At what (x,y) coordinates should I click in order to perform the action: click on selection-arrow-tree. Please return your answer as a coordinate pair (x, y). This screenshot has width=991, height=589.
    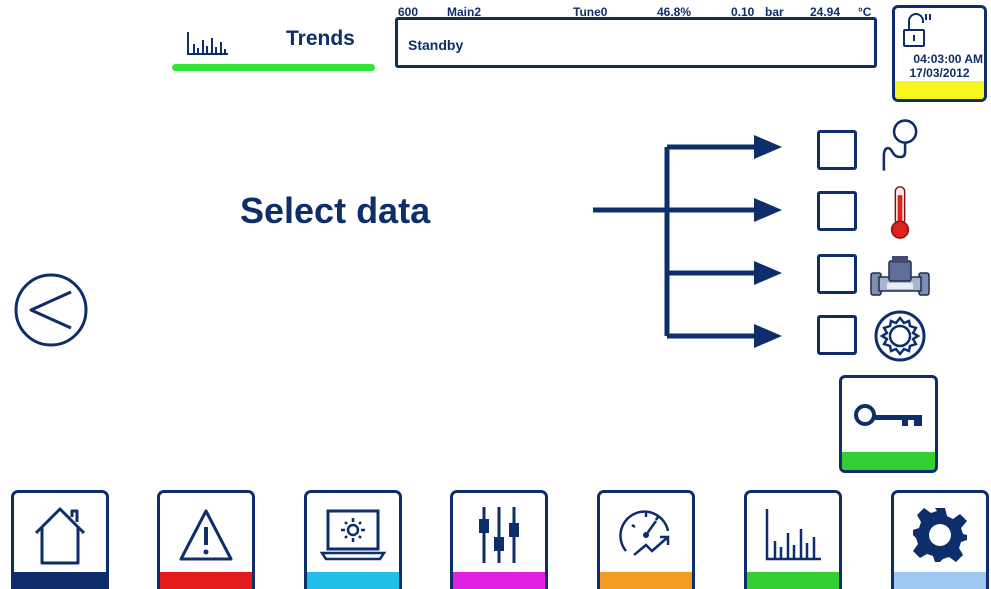
    Looking at the image, I should click on (687, 241).